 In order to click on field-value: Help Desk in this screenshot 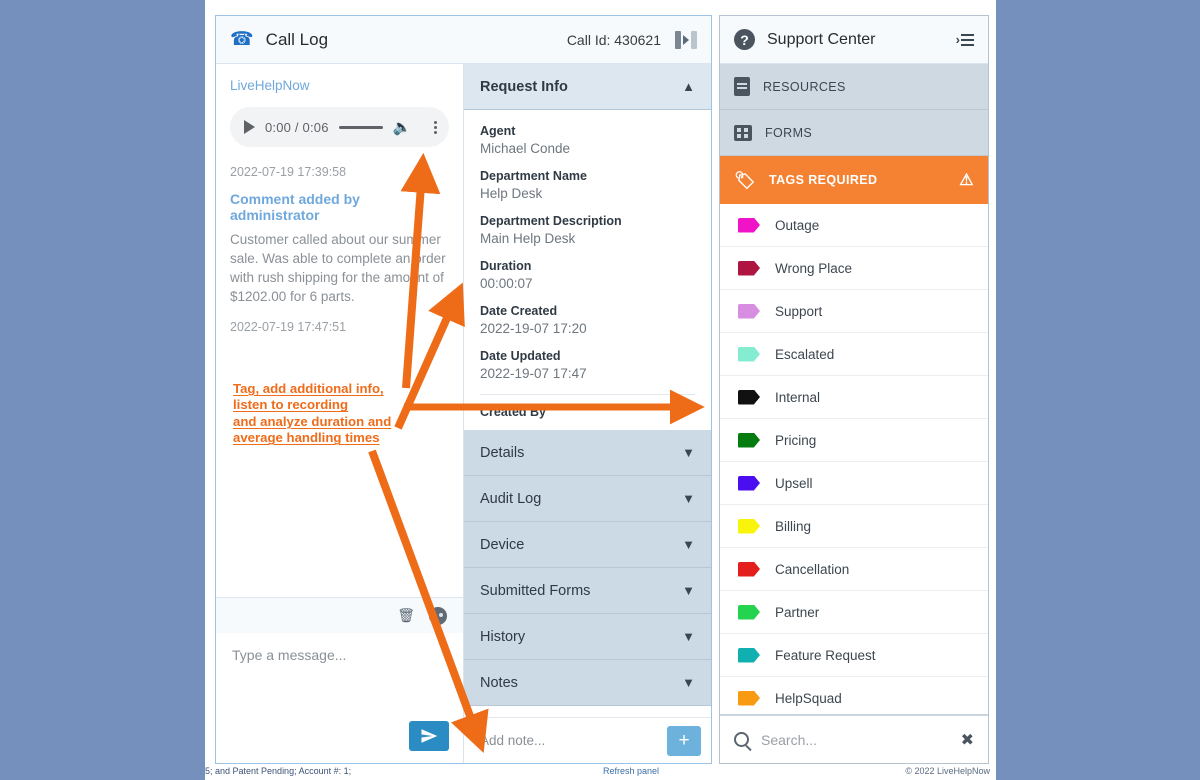, I will do `click(511, 193)`.